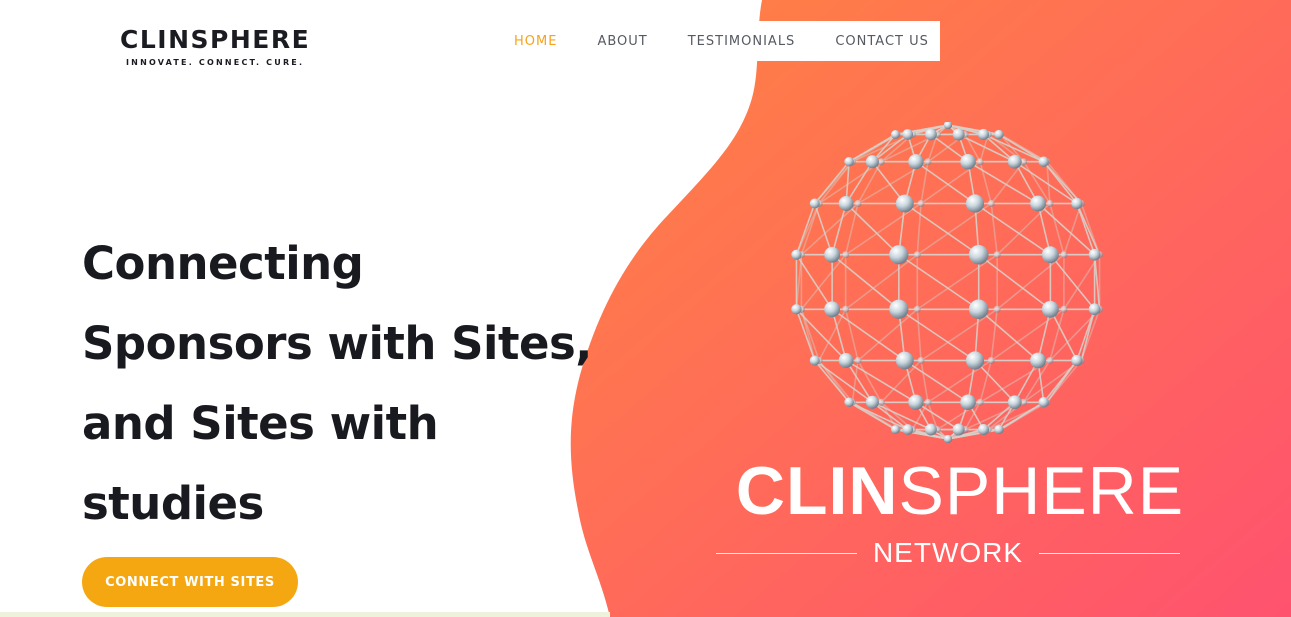  What do you see at coordinates (260, 423) in the screenshot?
I see `headline-line: and Sites with` at bounding box center [260, 423].